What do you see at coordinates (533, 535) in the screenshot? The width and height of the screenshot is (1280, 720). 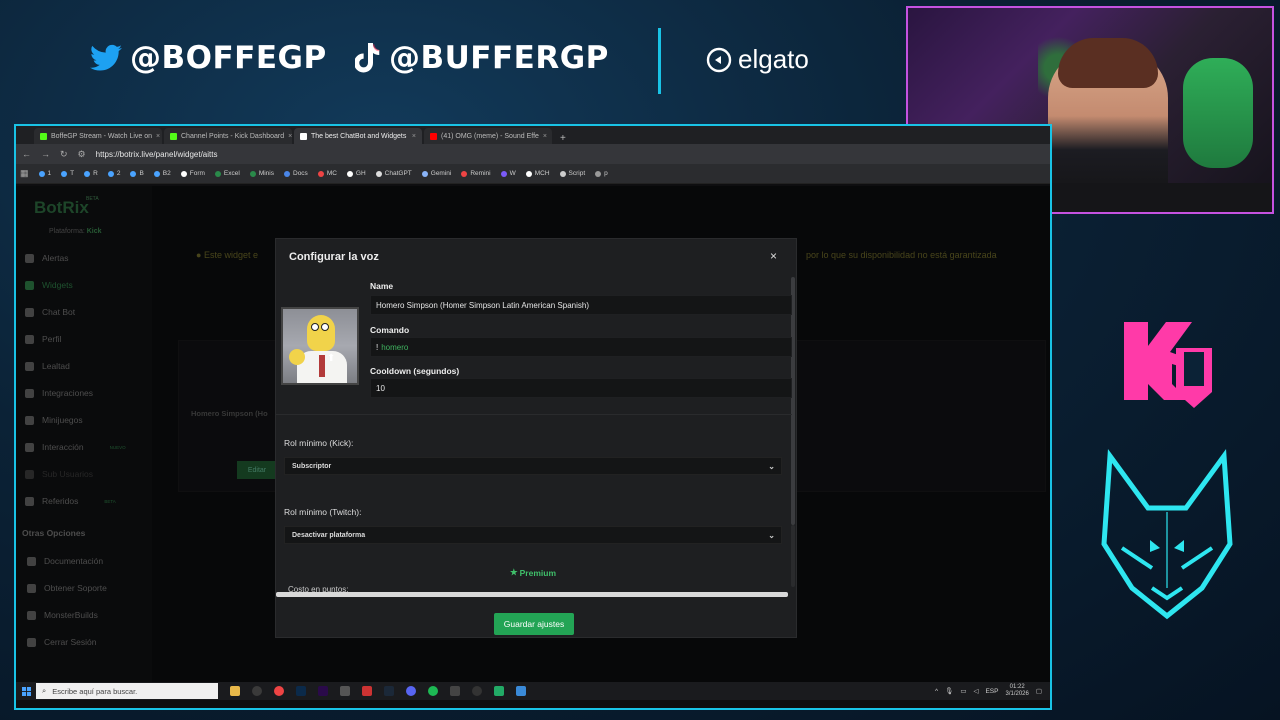 I see `twitch-role-select: Desactivar plataforma ⌄` at bounding box center [533, 535].